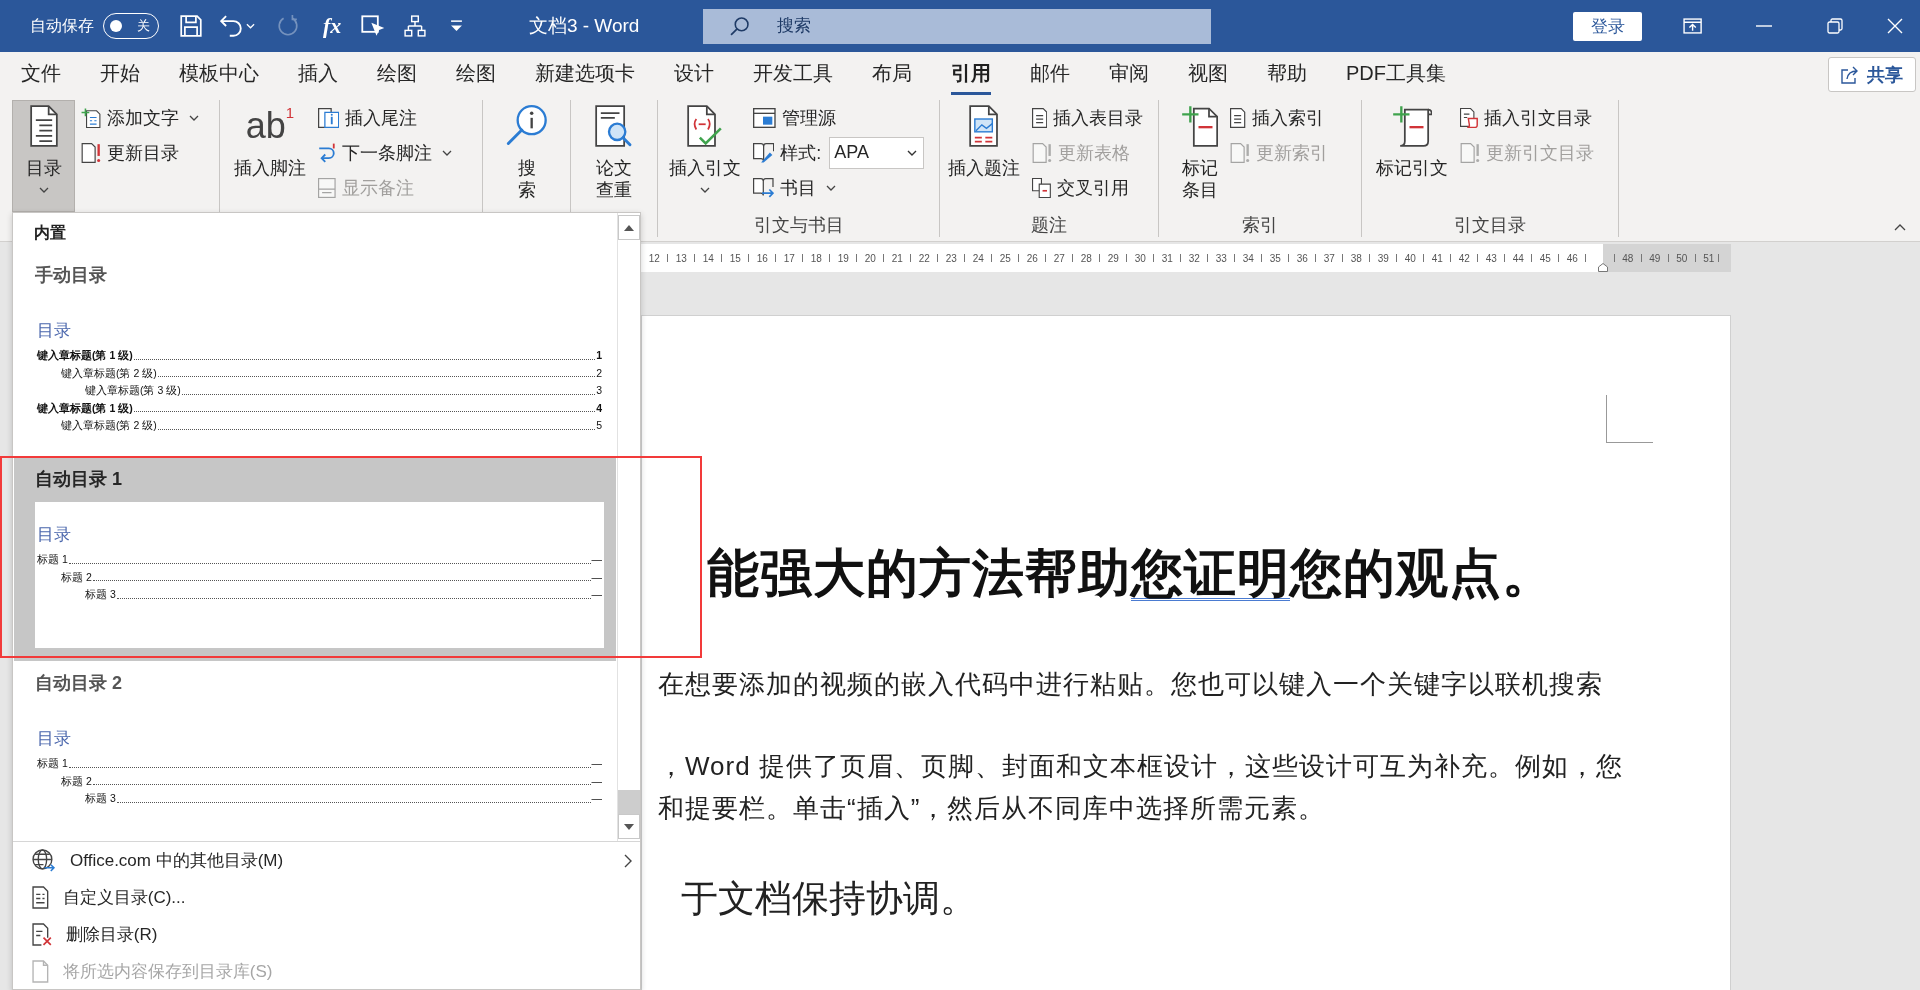  I want to click on preview-heading: 目录, so click(54, 331).